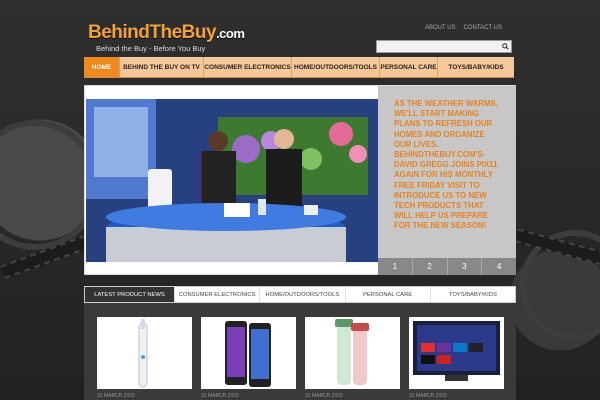 The height and width of the screenshot is (400, 600). I want to click on product-image-smart-tv, so click(456, 353).